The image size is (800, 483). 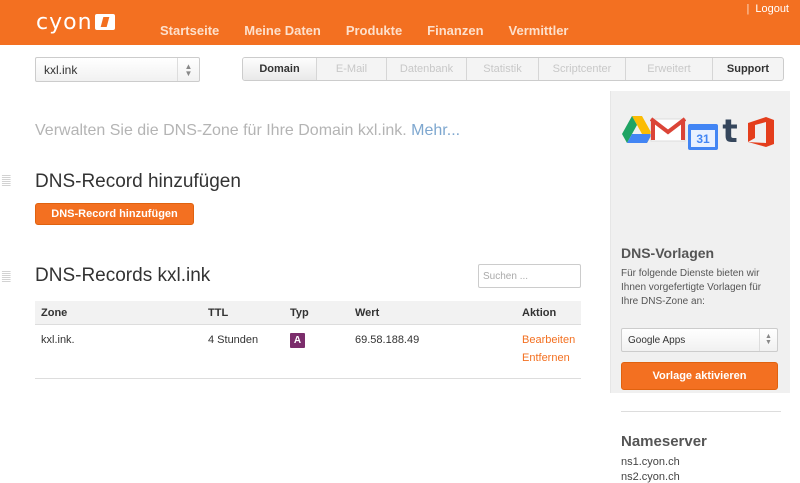 What do you see at coordinates (761, 132) in the screenshot?
I see `office-icon` at bounding box center [761, 132].